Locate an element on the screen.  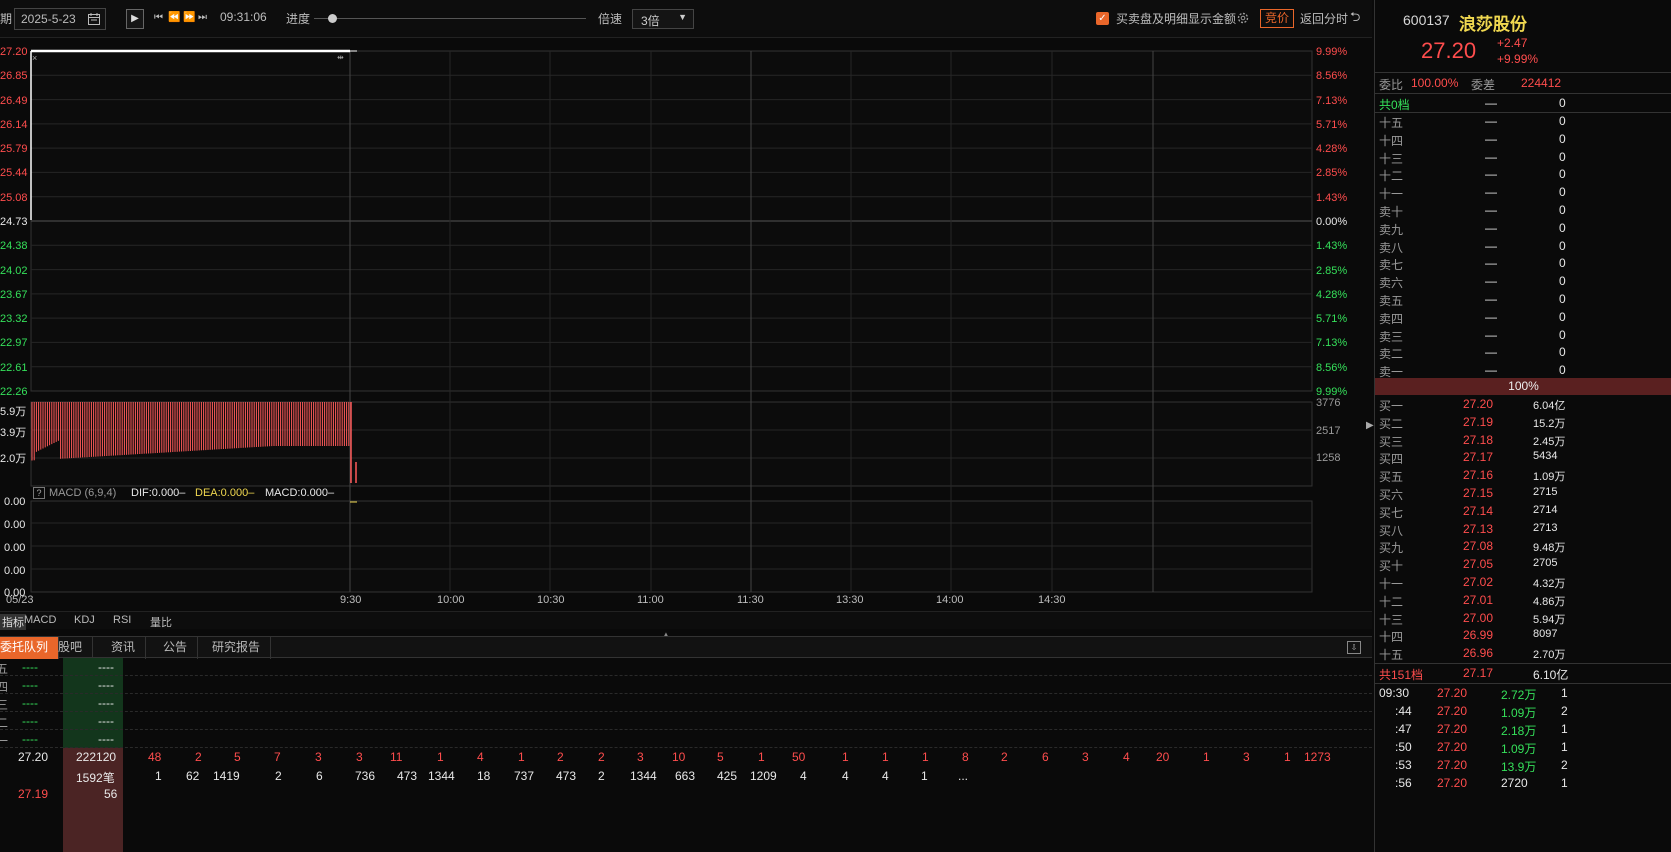
volume-tick-left: 3.9万 is located at coordinates (13, 433).